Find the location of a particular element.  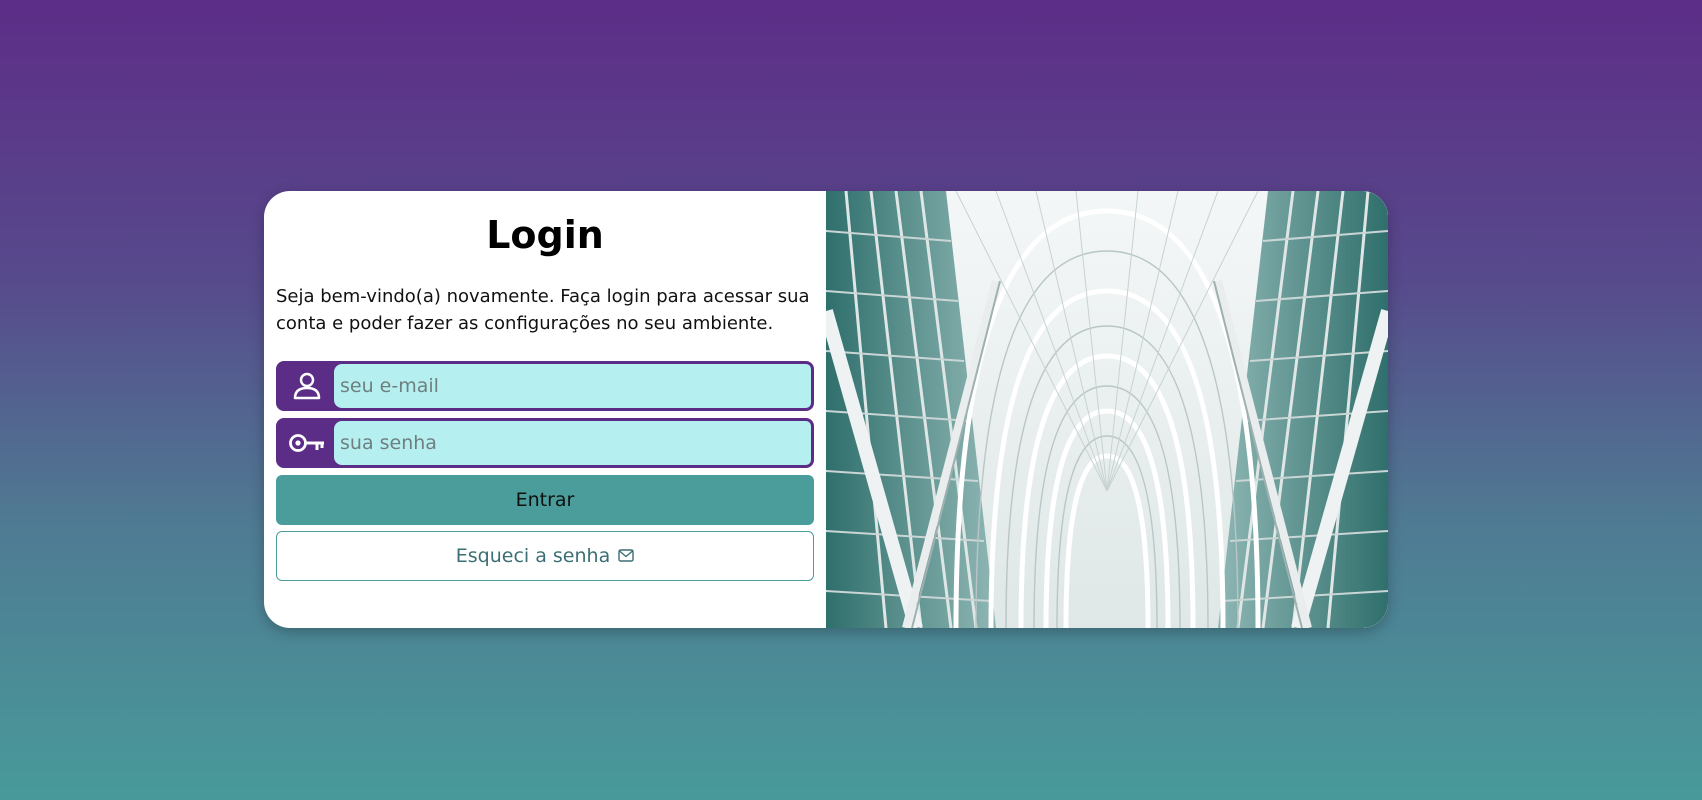

password-input is located at coordinates (572, 443).